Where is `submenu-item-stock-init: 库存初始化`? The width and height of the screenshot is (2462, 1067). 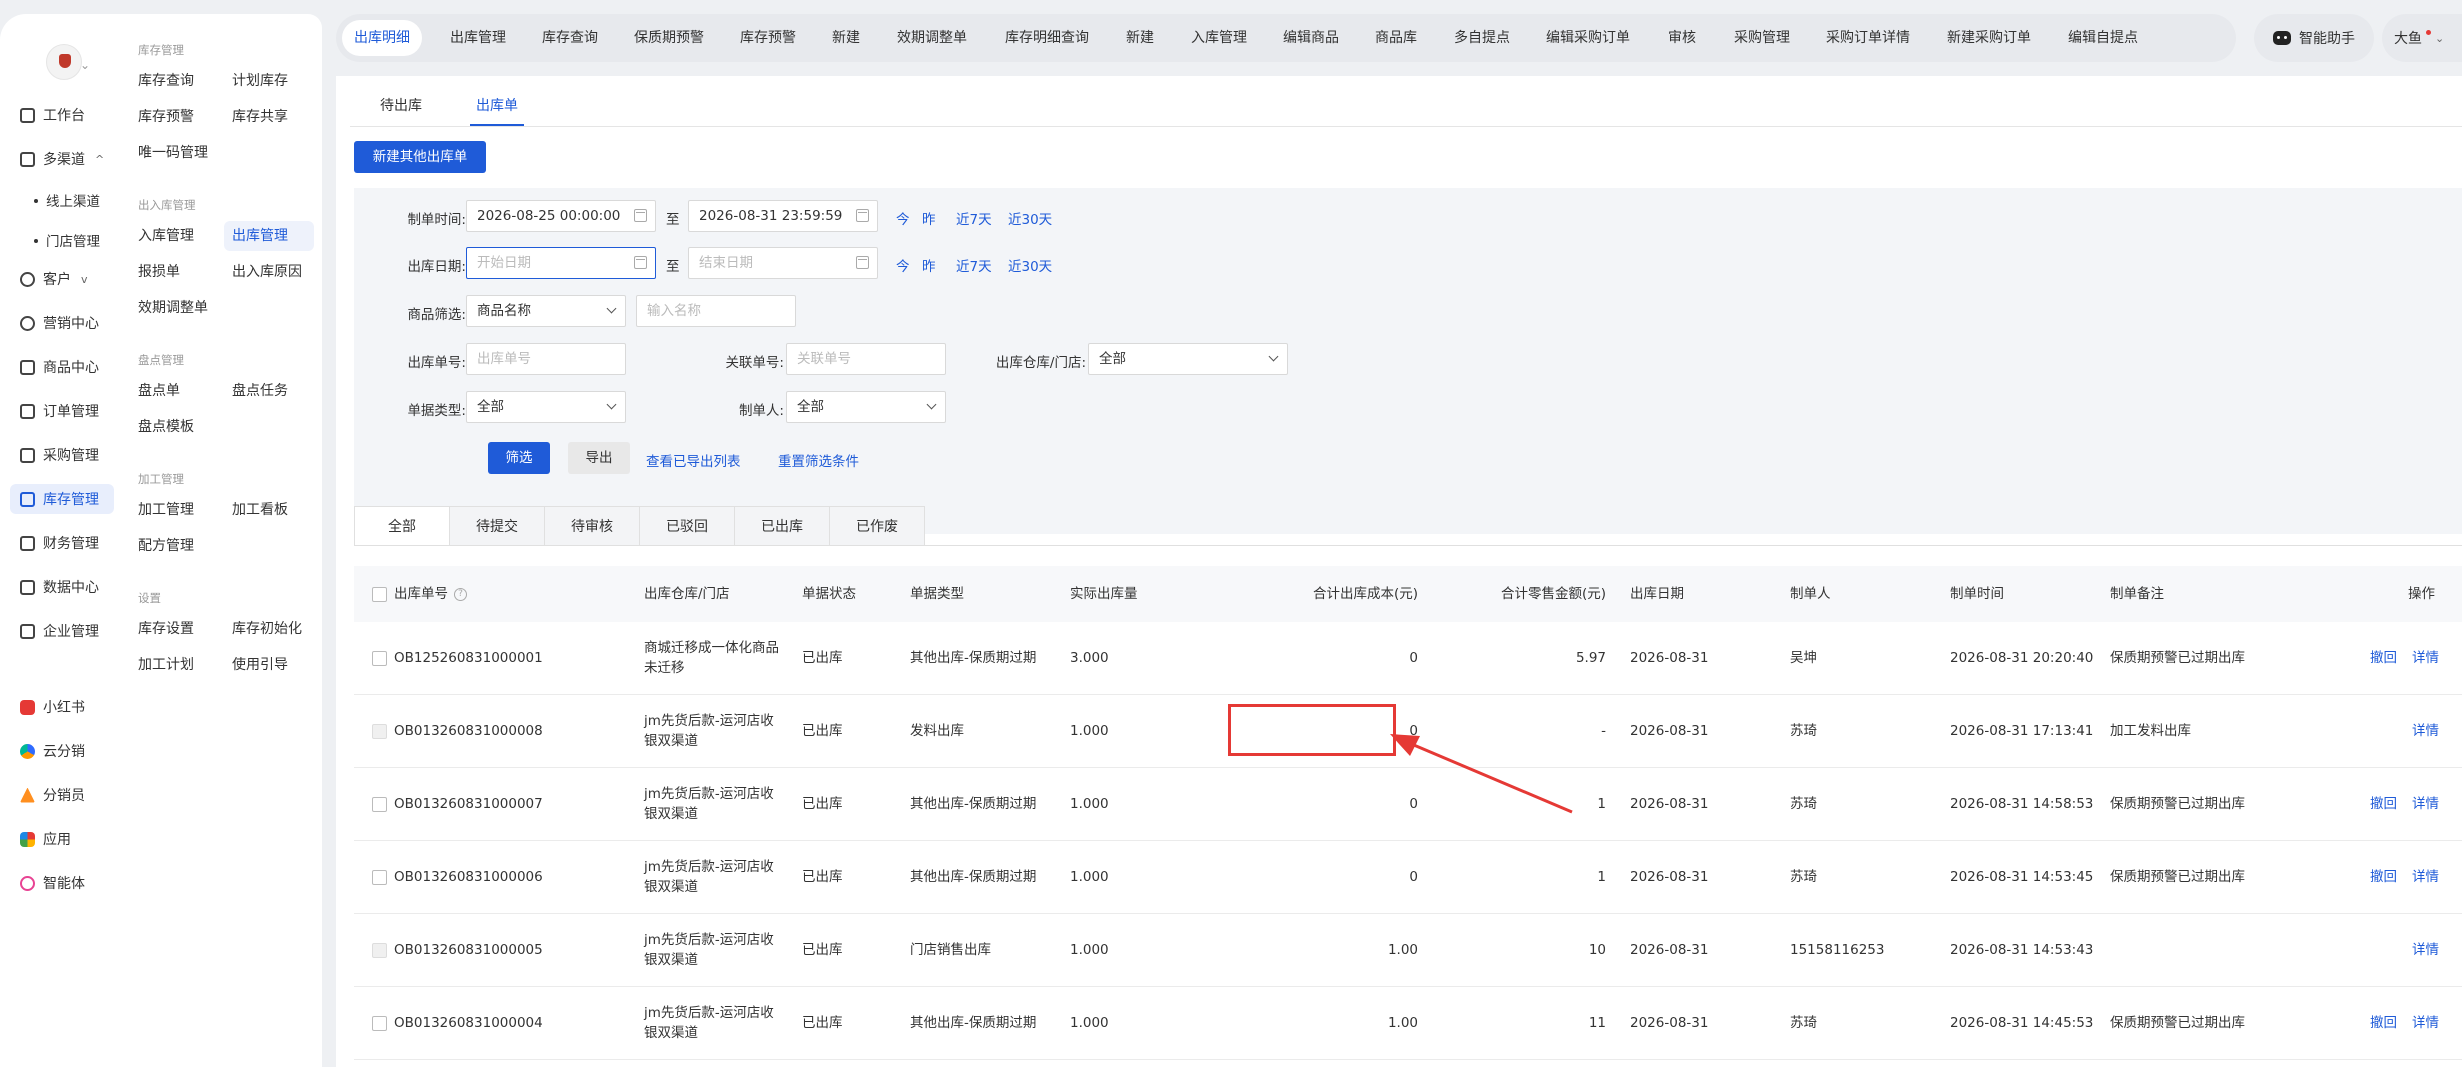 submenu-item-stock-init: 库存初始化 is located at coordinates (267, 629).